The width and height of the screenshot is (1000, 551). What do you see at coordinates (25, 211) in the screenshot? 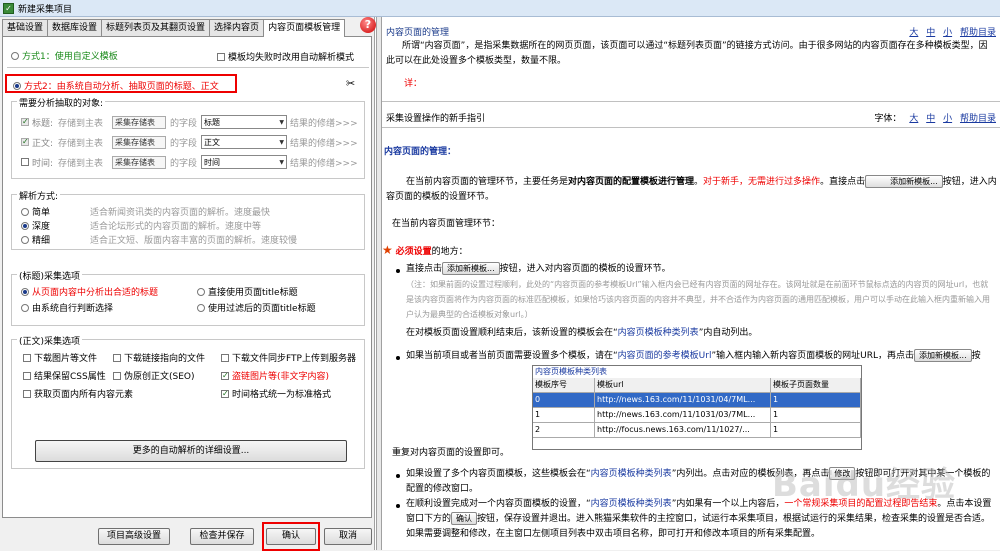
I see `parse-simple-radio` at bounding box center [25, 211].